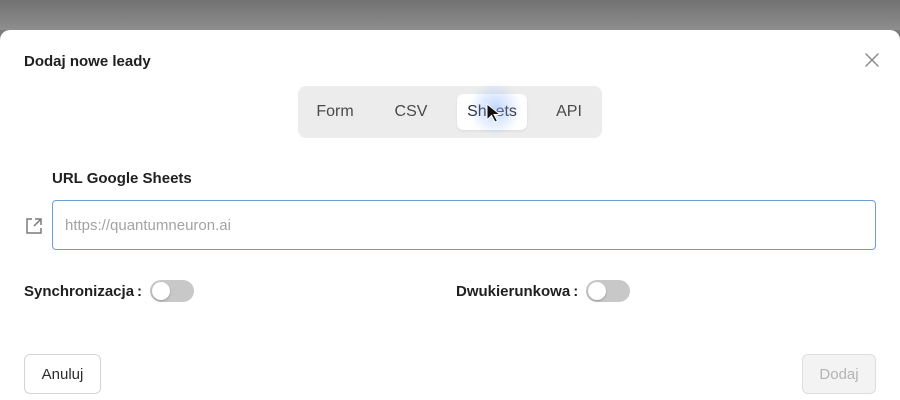 This screenshot has height=400, width=900. I want to click on cancel-button: Anuluj, so click(62, 374).